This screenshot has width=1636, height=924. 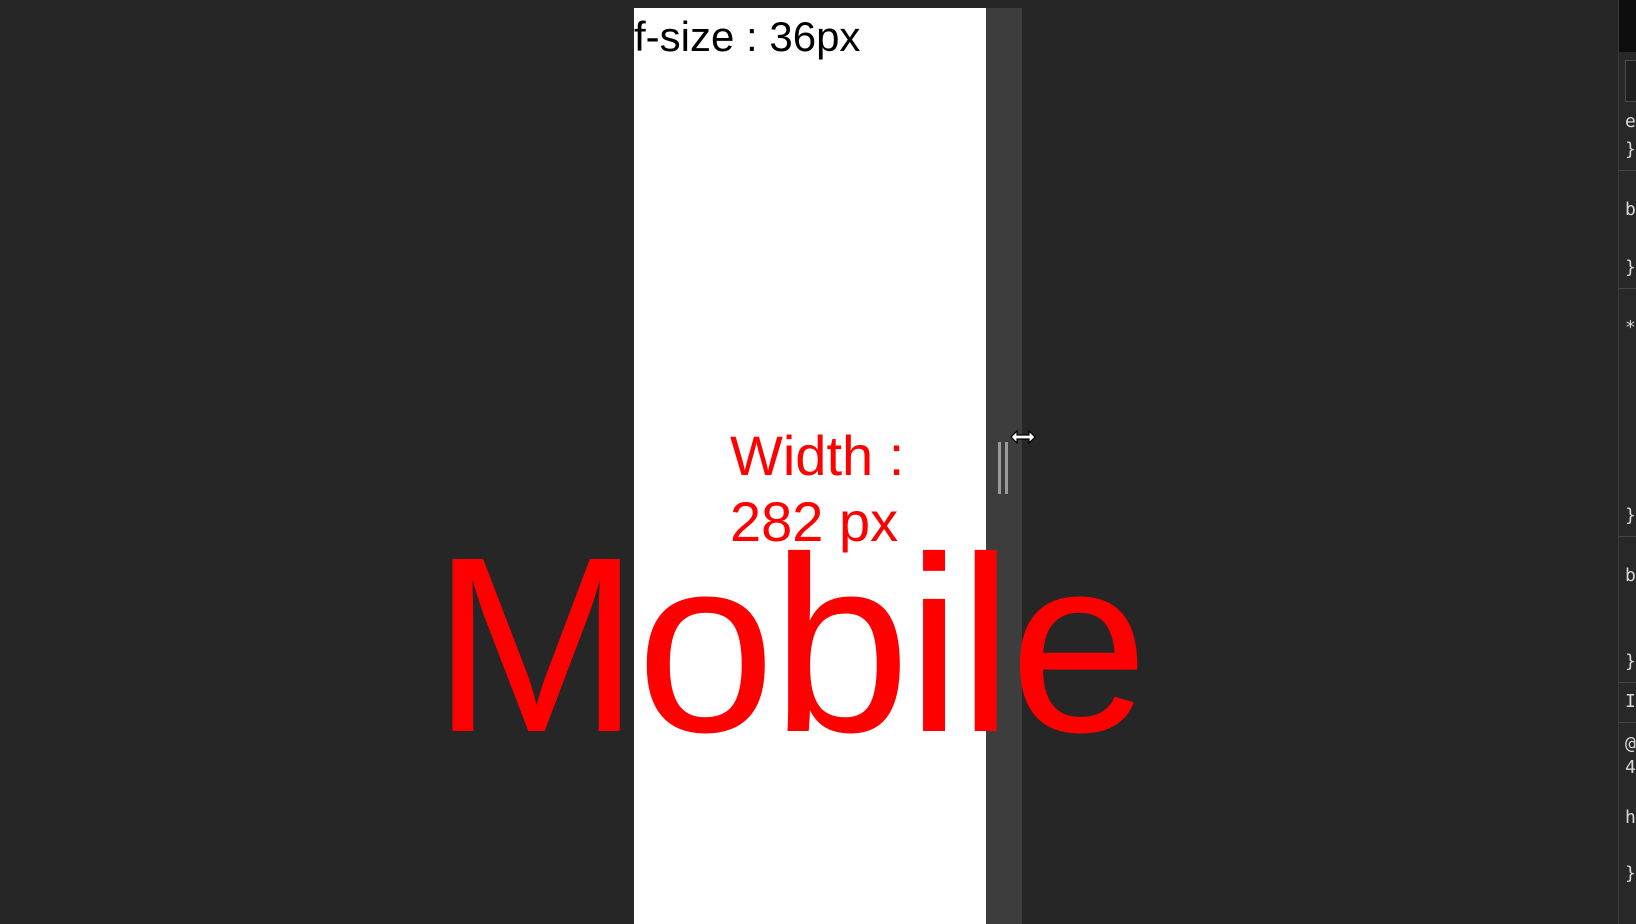 What do you see at coordinates (1630, 81) in the screenshot?
I see `devtools-filter-input` at bounding box center [1630, 81].